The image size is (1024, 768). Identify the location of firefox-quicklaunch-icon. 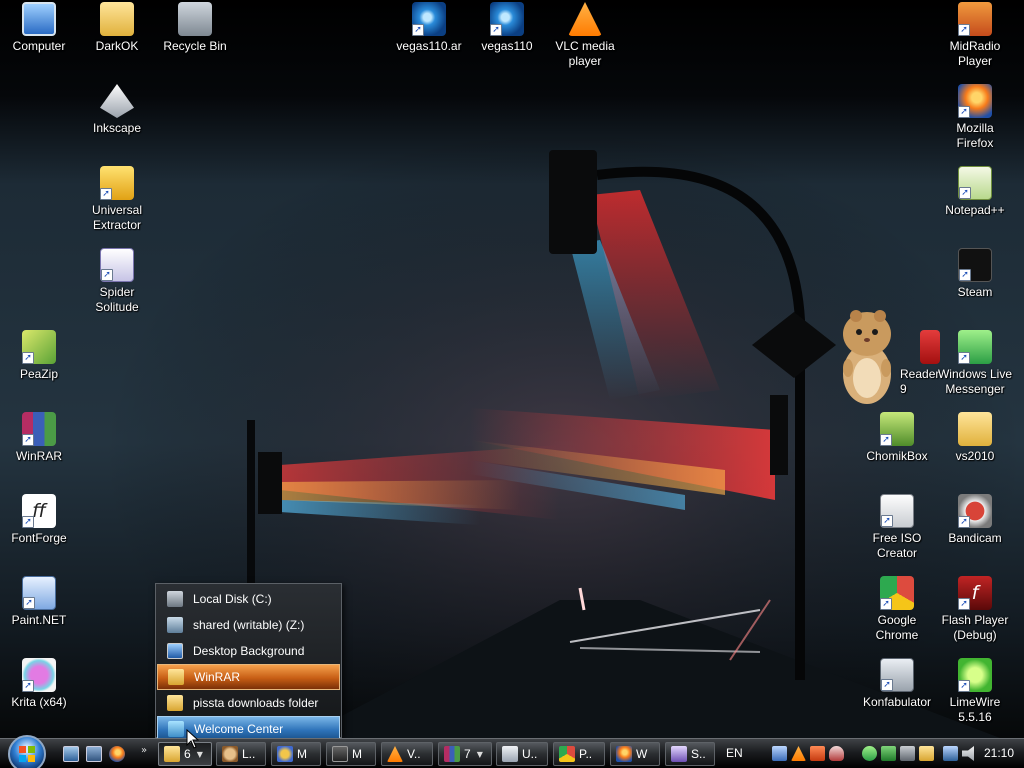
(117, 754).